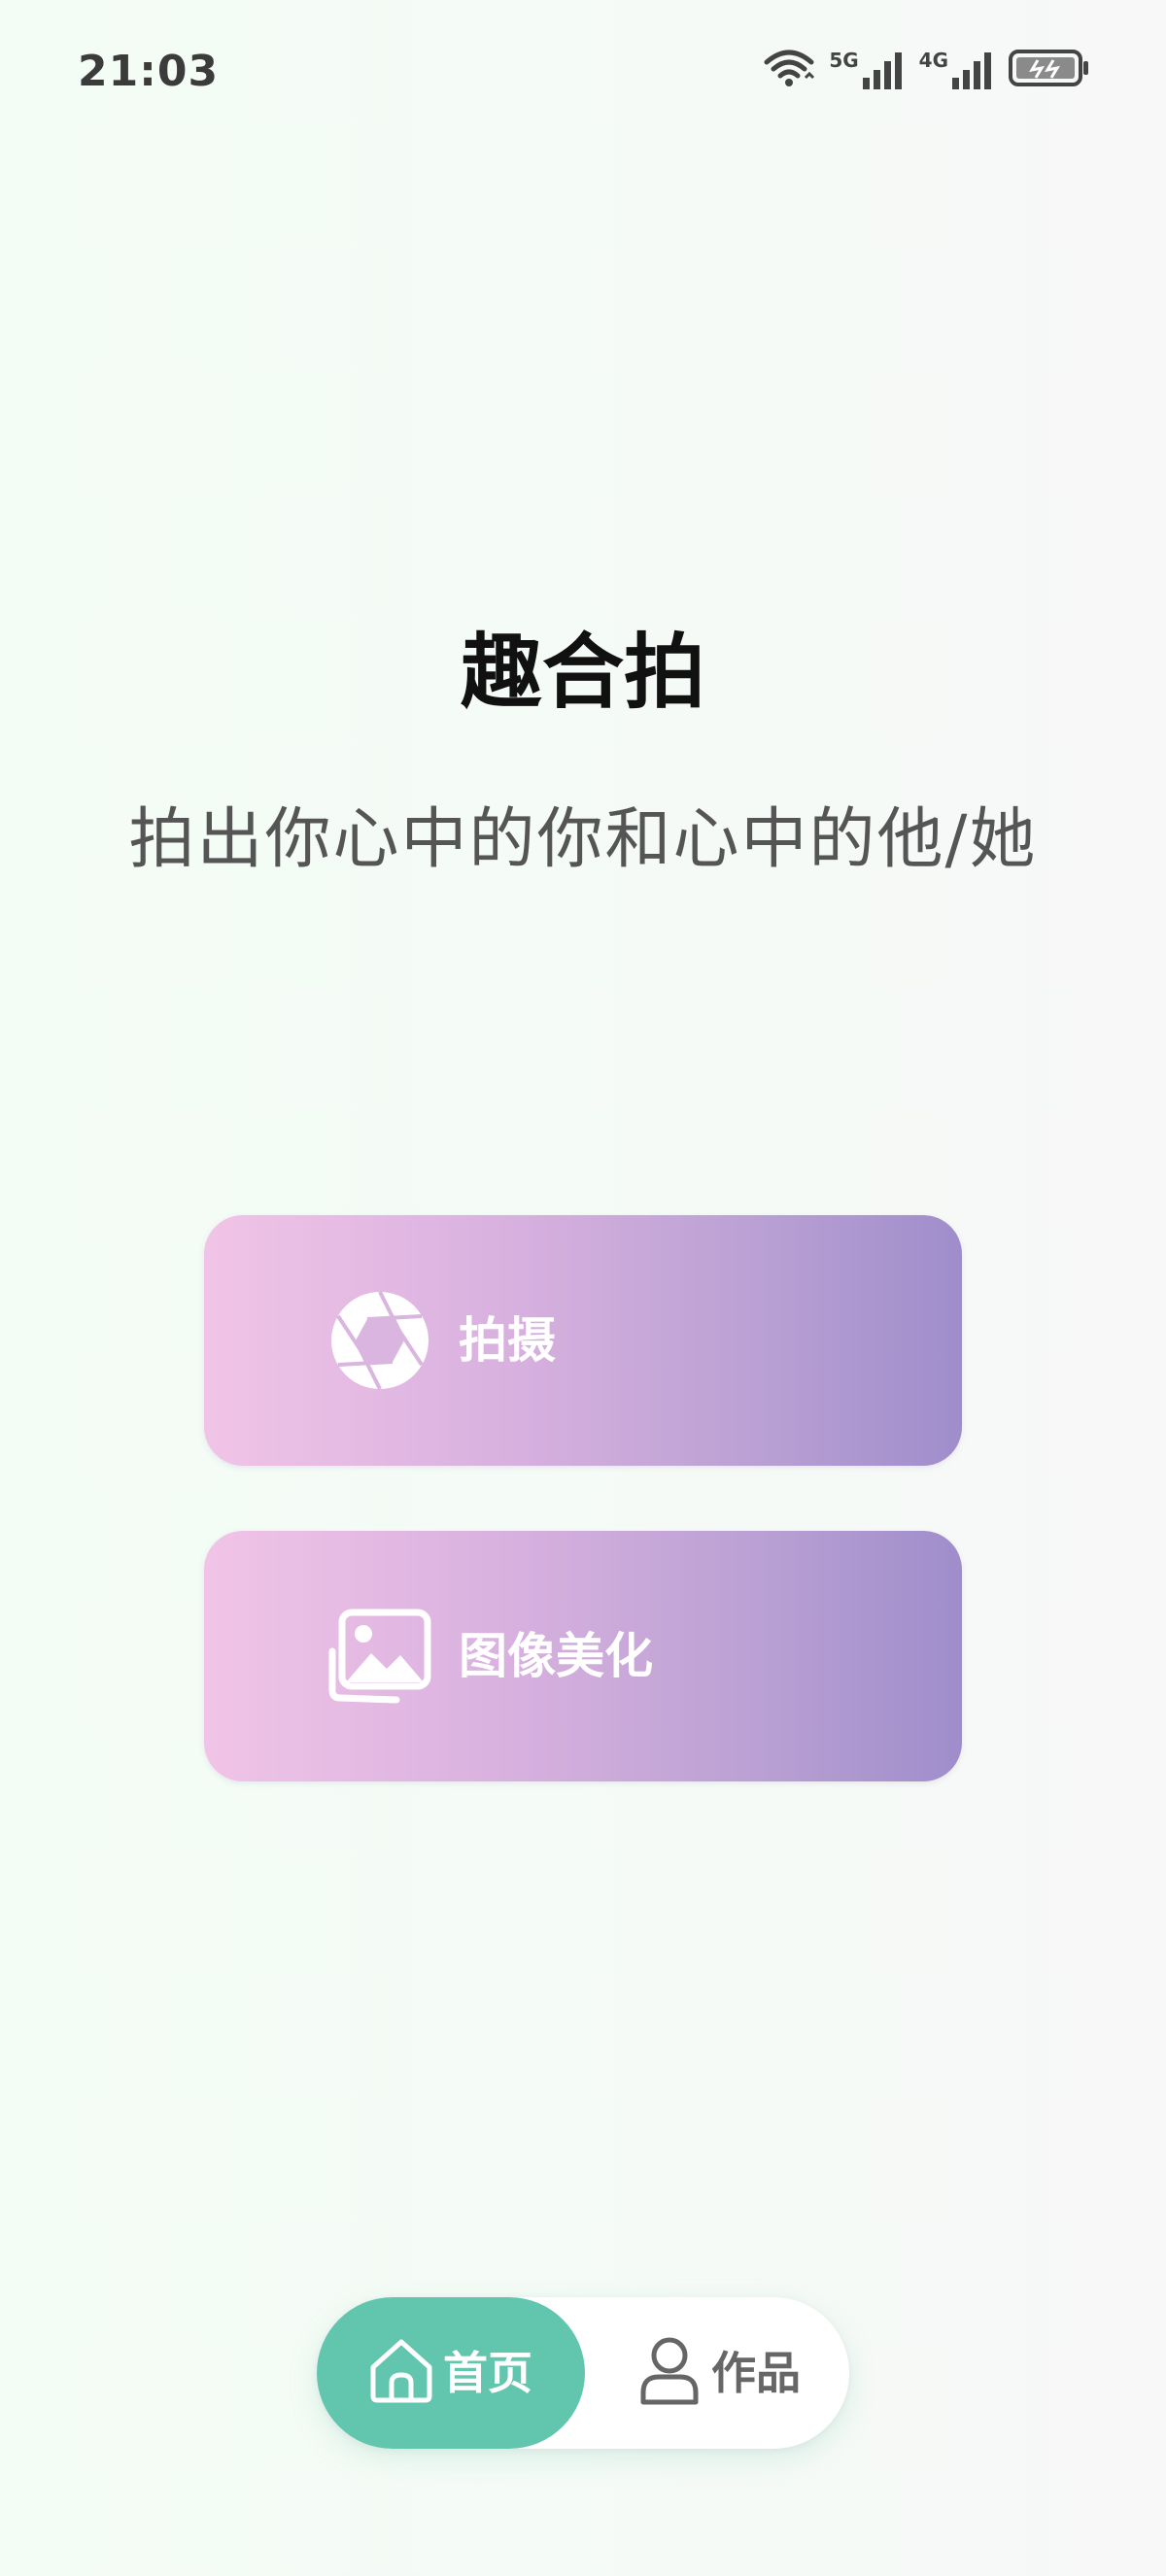 The image size is (1166, 2576). Describe the element at coordinates (583, 73) in the screenshot. I see `status-bar: 21:03 5G 4G` at that location.